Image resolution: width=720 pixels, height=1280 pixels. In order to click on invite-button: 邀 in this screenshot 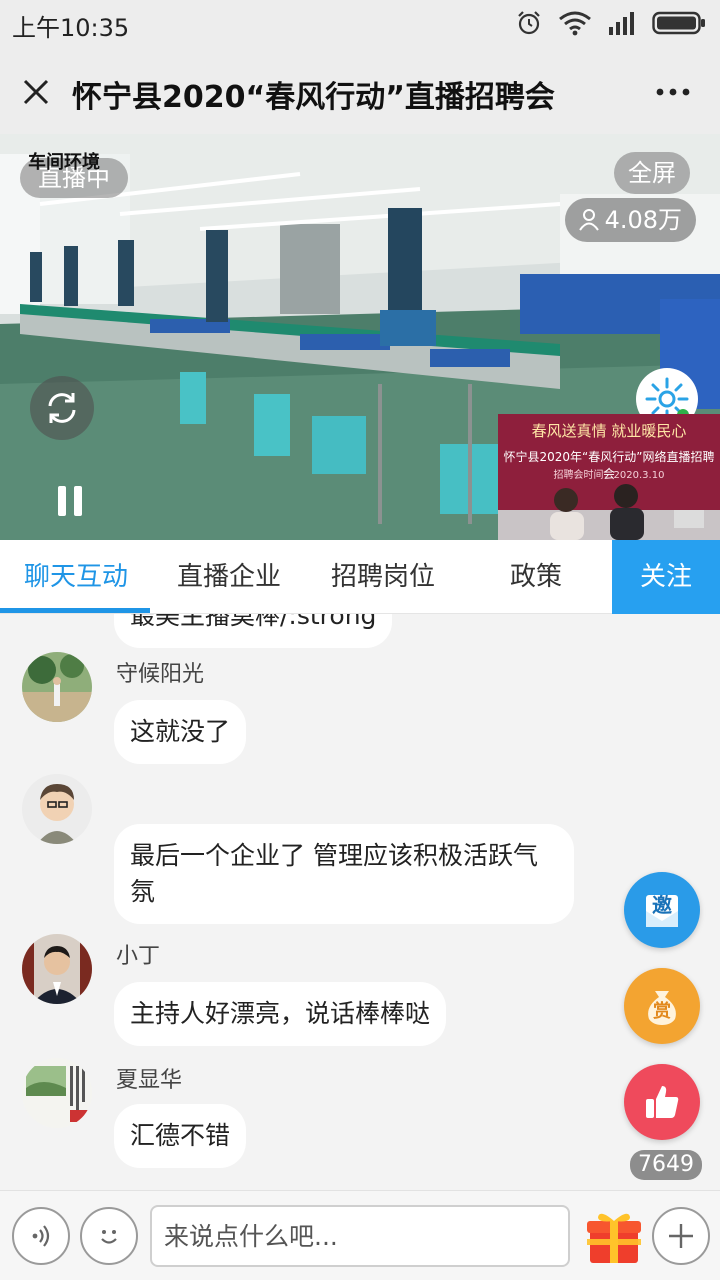, I will do `click(662, 910)`.